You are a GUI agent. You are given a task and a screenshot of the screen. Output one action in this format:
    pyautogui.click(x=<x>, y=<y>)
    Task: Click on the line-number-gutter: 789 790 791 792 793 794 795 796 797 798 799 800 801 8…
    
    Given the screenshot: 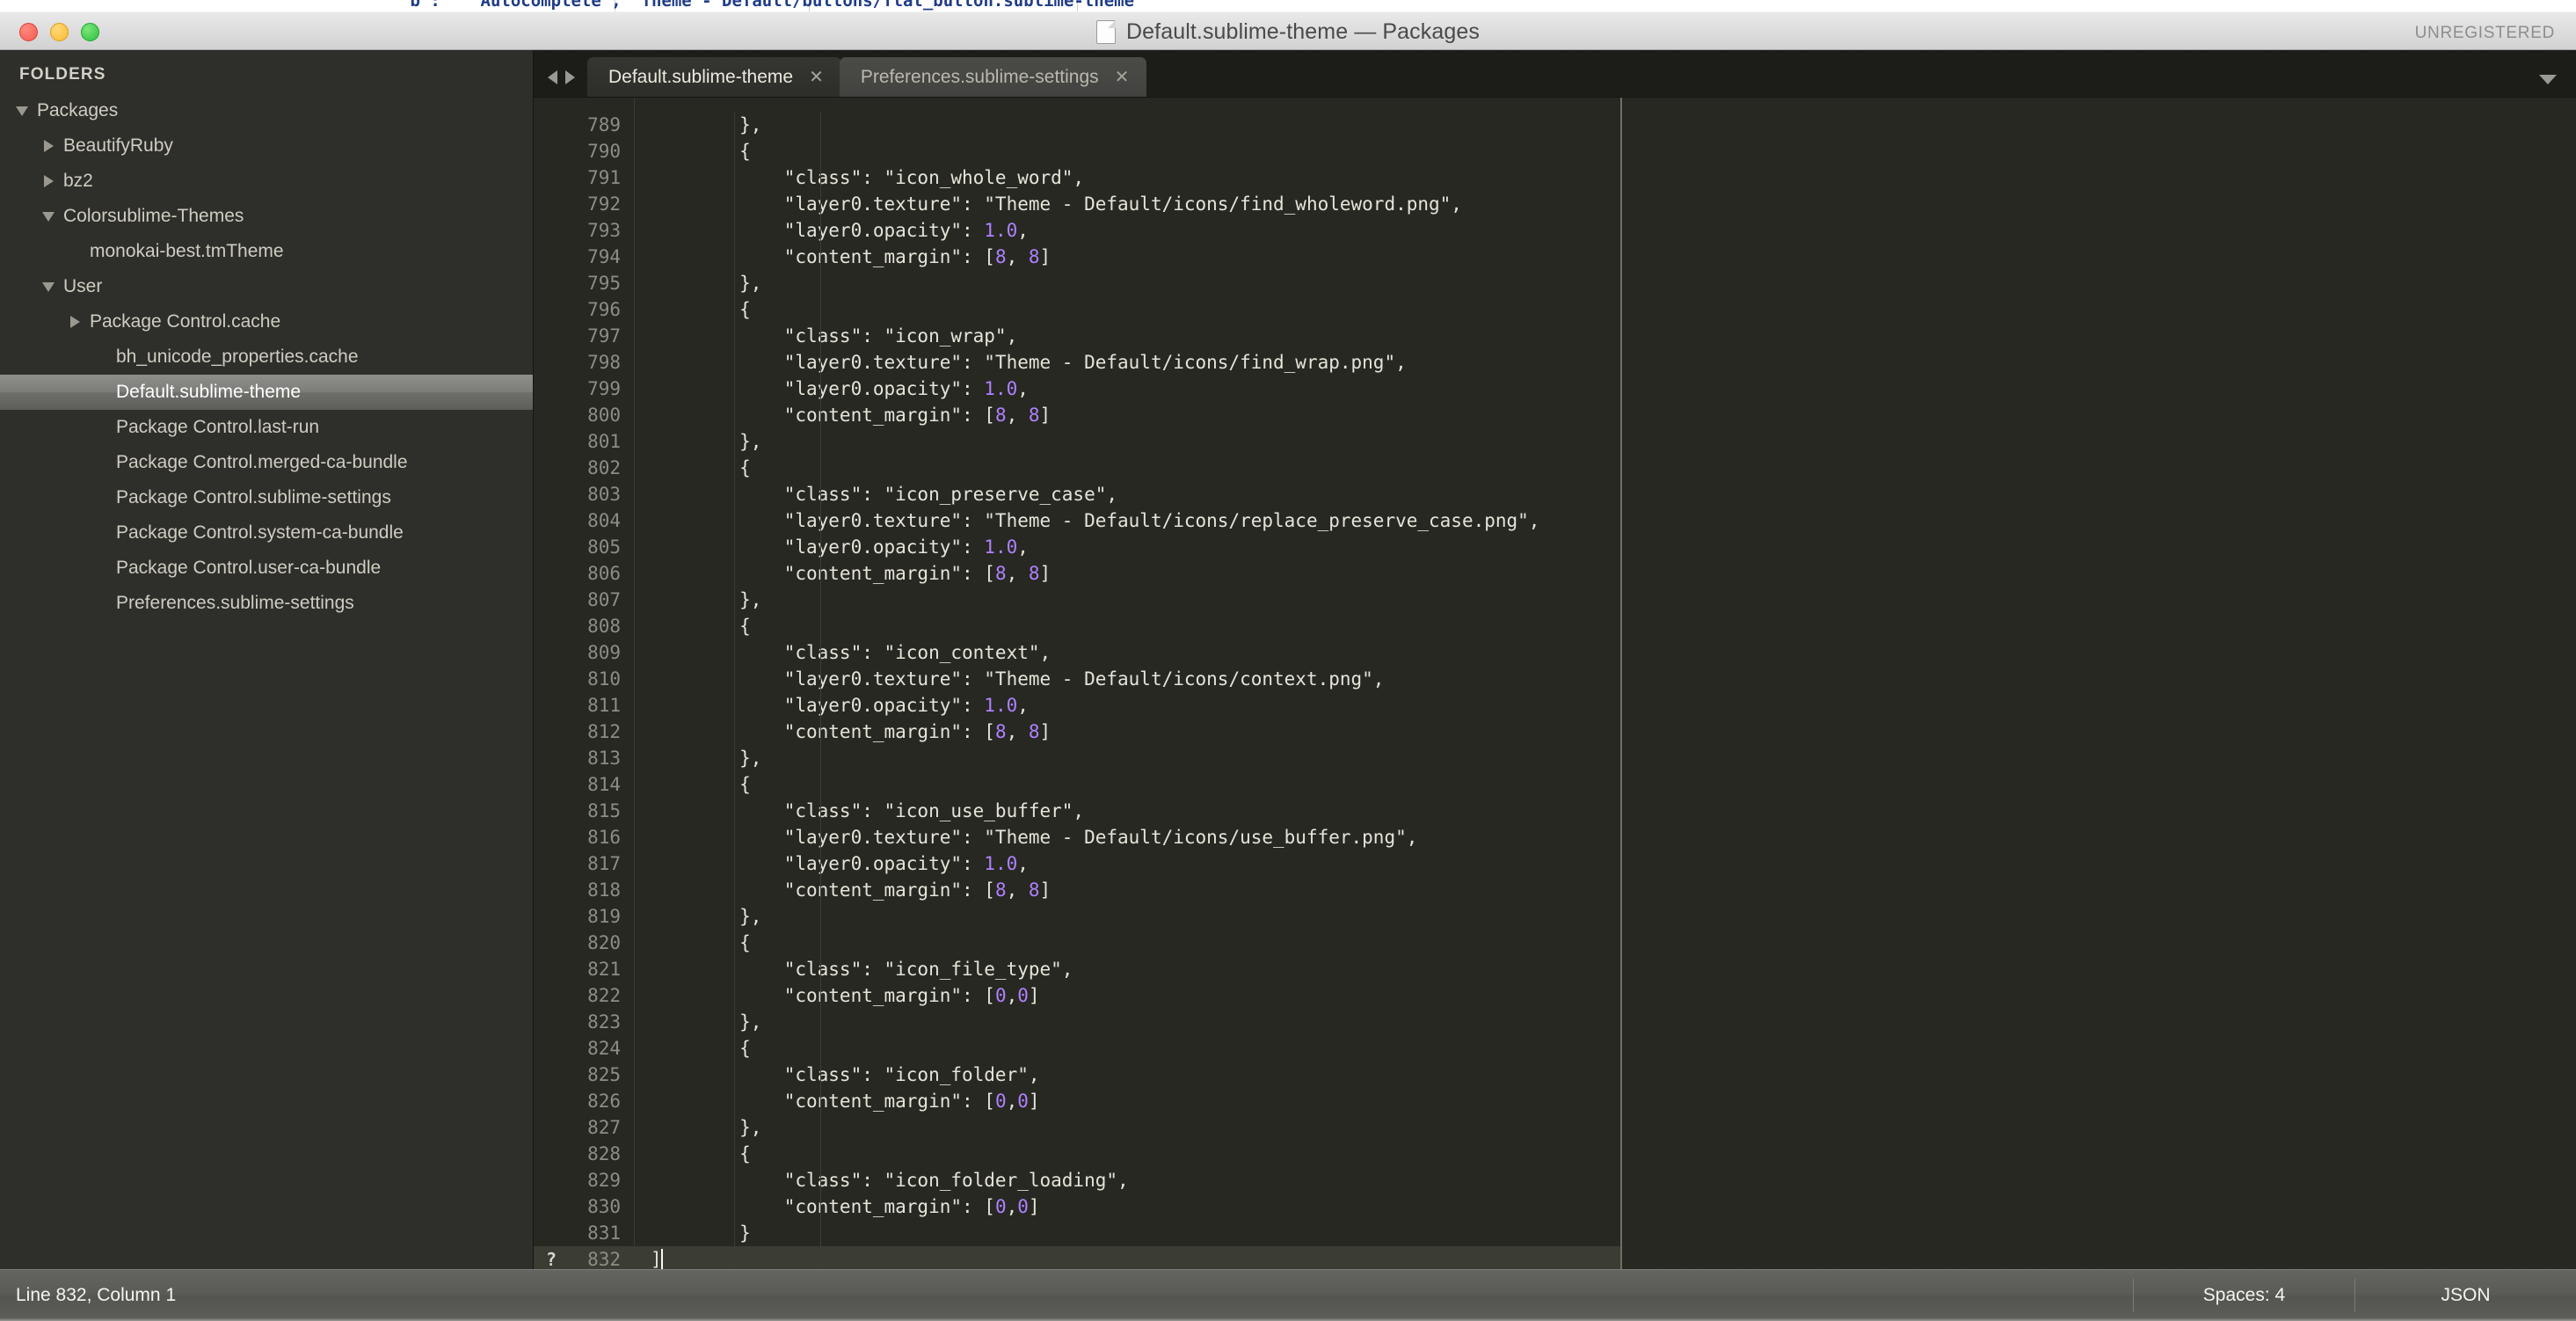 What is the action you would take?
    pyautogui.click(x=584, y=683)
    